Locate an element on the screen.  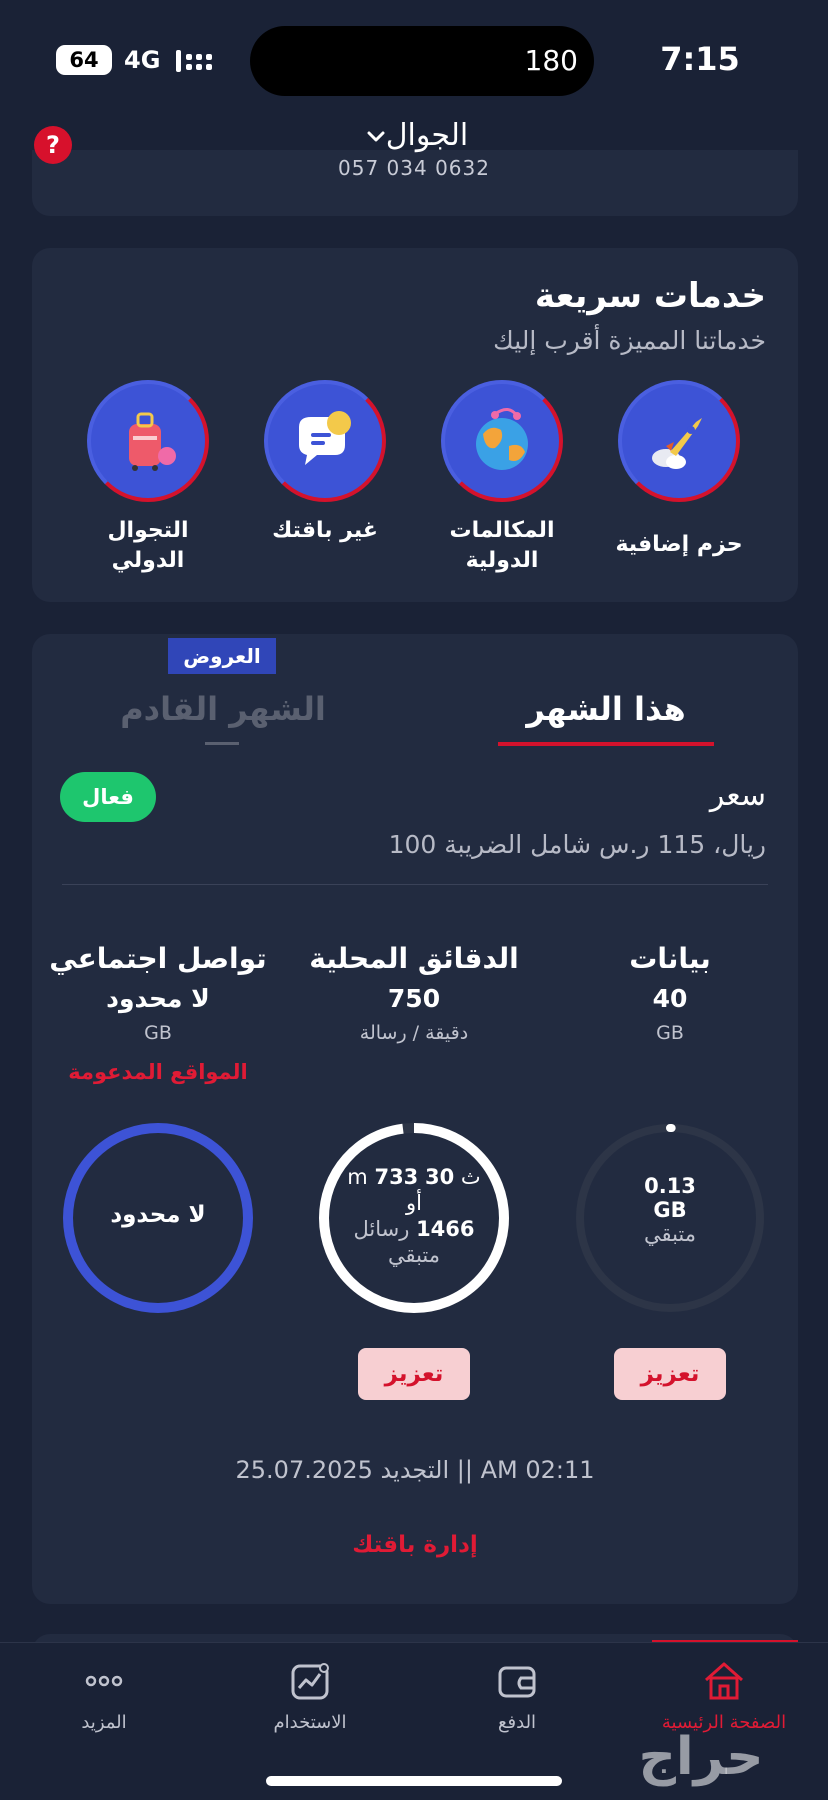
data-amount: 40 is located at coordinates (670, 998).